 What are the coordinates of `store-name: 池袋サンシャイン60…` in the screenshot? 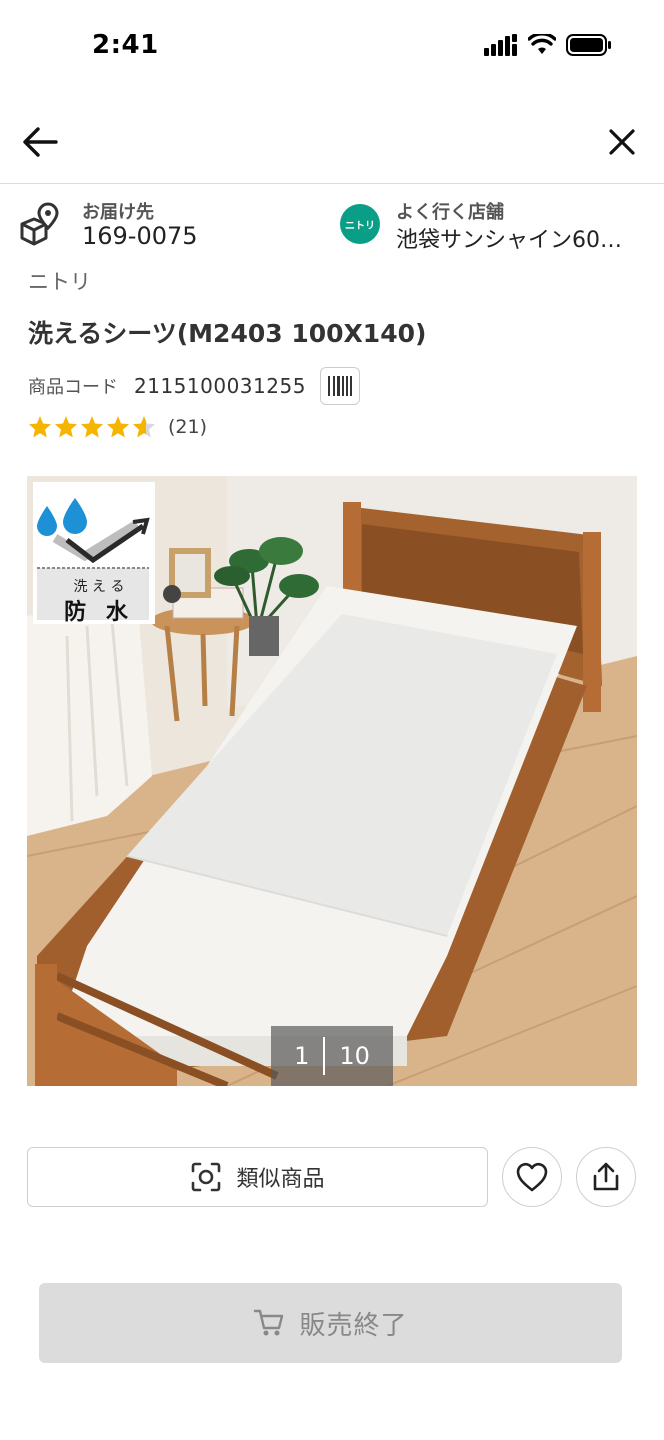 It's located at (509, 240).